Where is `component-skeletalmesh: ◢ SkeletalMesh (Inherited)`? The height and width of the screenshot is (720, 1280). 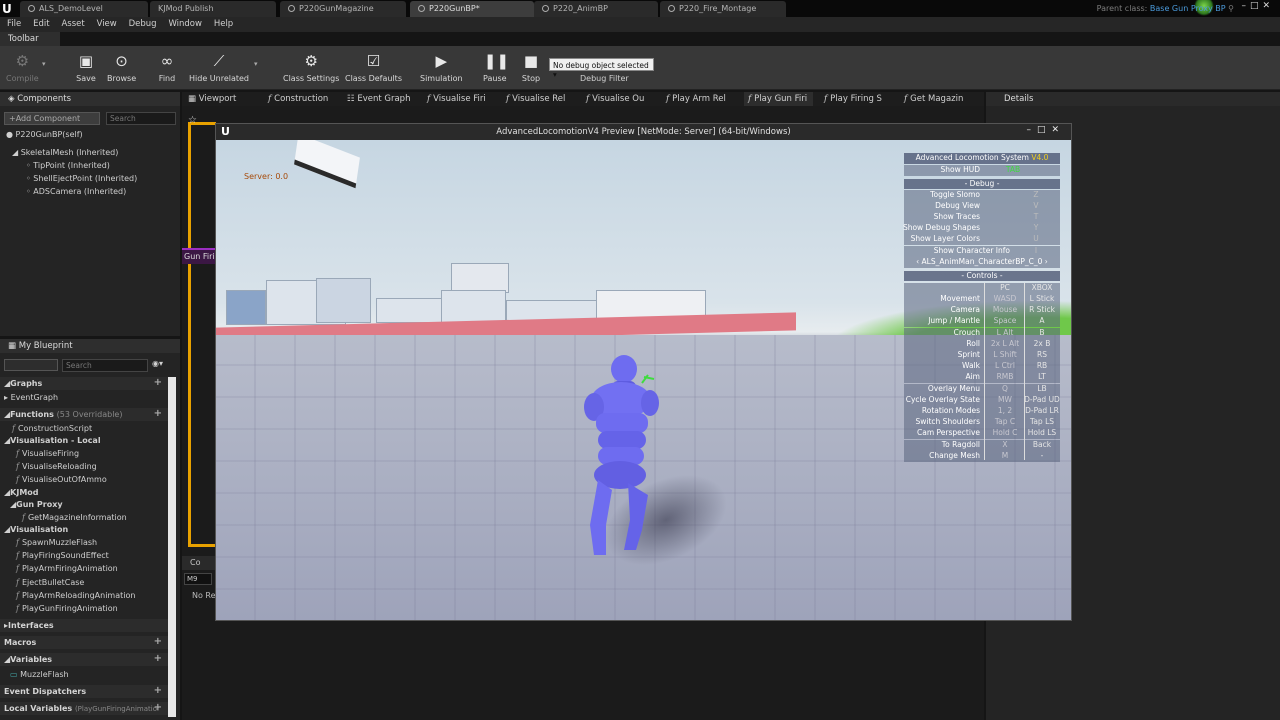
component-skeletalmesh: ◢ SkeletalMesh (Inherited) is located at coordinates (65, 152).